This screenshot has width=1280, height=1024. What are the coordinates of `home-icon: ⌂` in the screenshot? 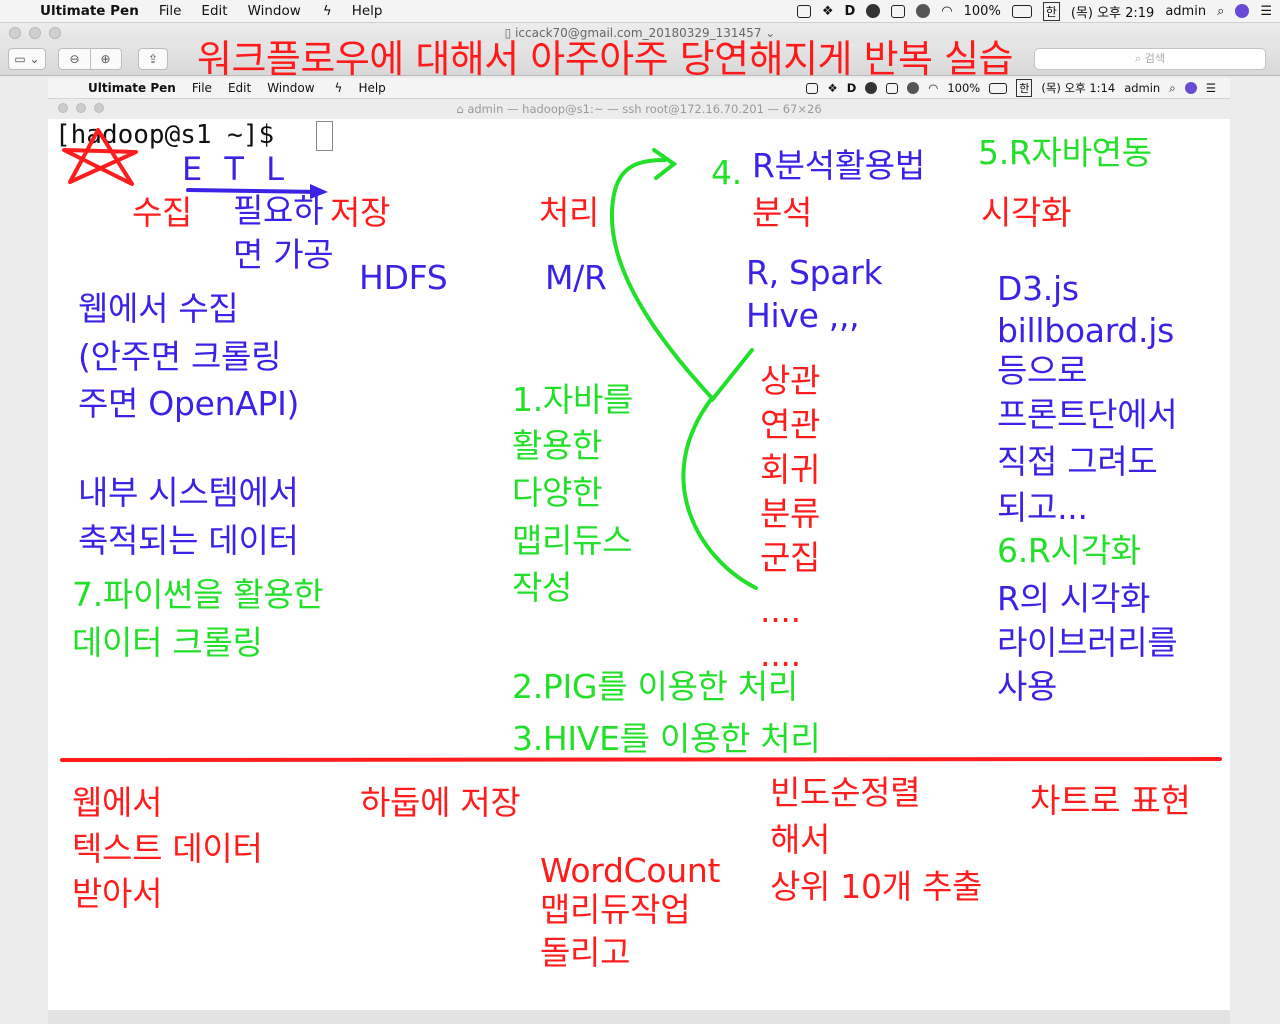 It's located at (460, 109).